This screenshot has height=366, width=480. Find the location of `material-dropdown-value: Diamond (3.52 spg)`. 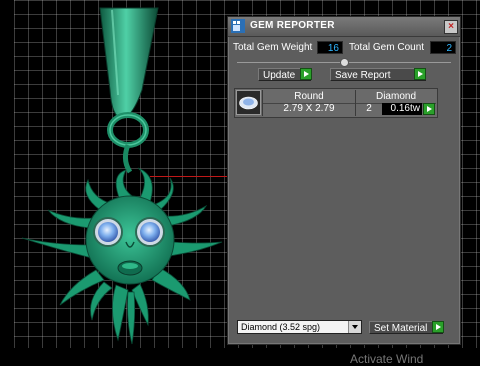

material-dropdown-value: Diamond (3.52 spg) is located at coordinates (281, 327).